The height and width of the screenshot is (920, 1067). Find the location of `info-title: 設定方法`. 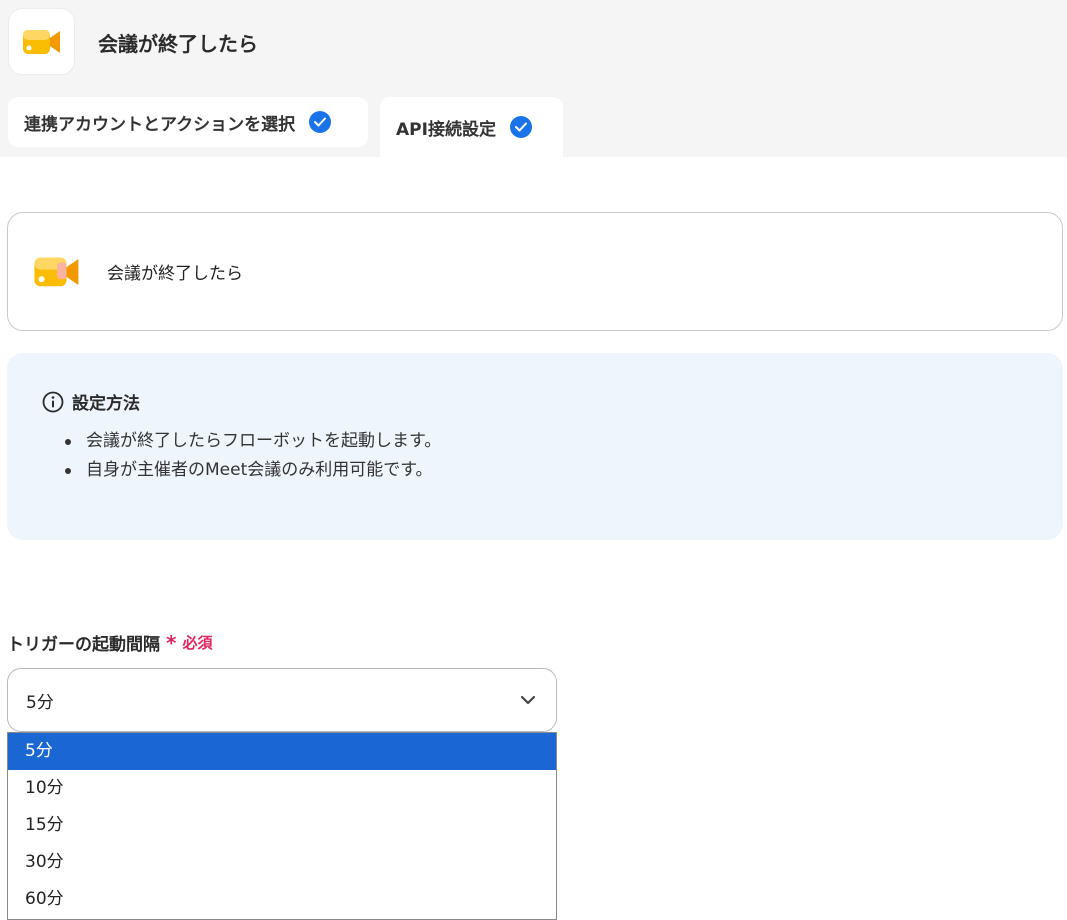

info-title: 設定方法 is located at coordinates (91, 401).